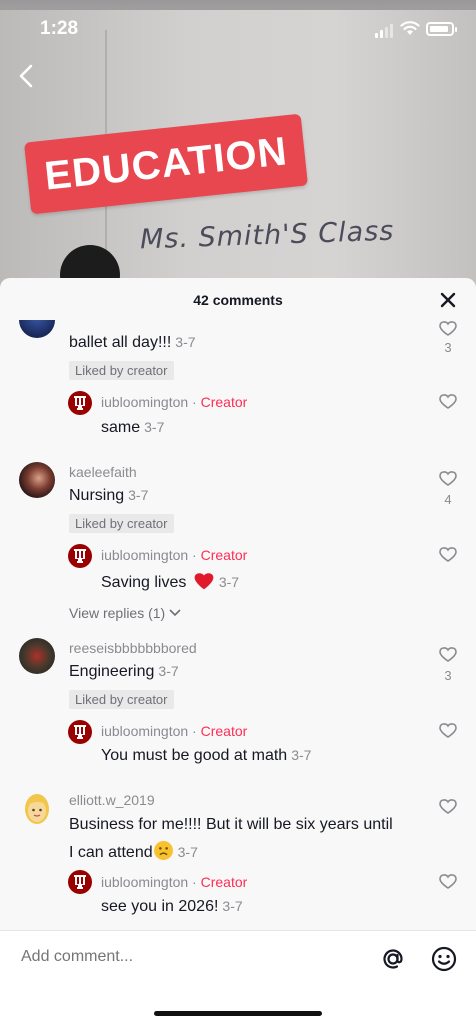 The image size is (476, 1024). I want to click on cellular-signal-icon, so click(384, 31).